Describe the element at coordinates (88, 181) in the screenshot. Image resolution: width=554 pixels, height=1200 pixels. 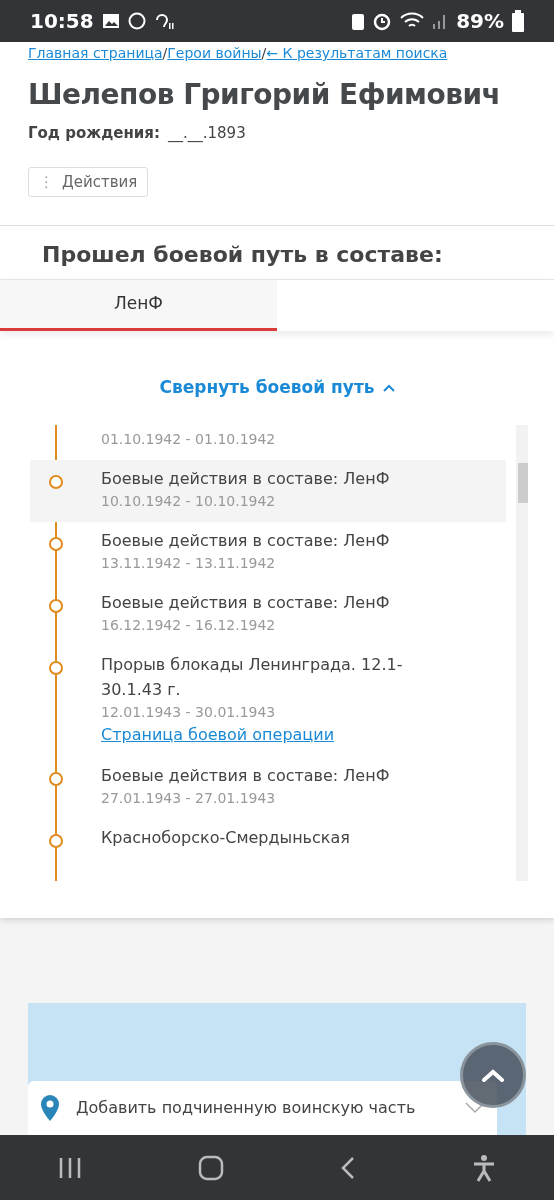
I see `actions-button: ⋮ Действия` at that location.